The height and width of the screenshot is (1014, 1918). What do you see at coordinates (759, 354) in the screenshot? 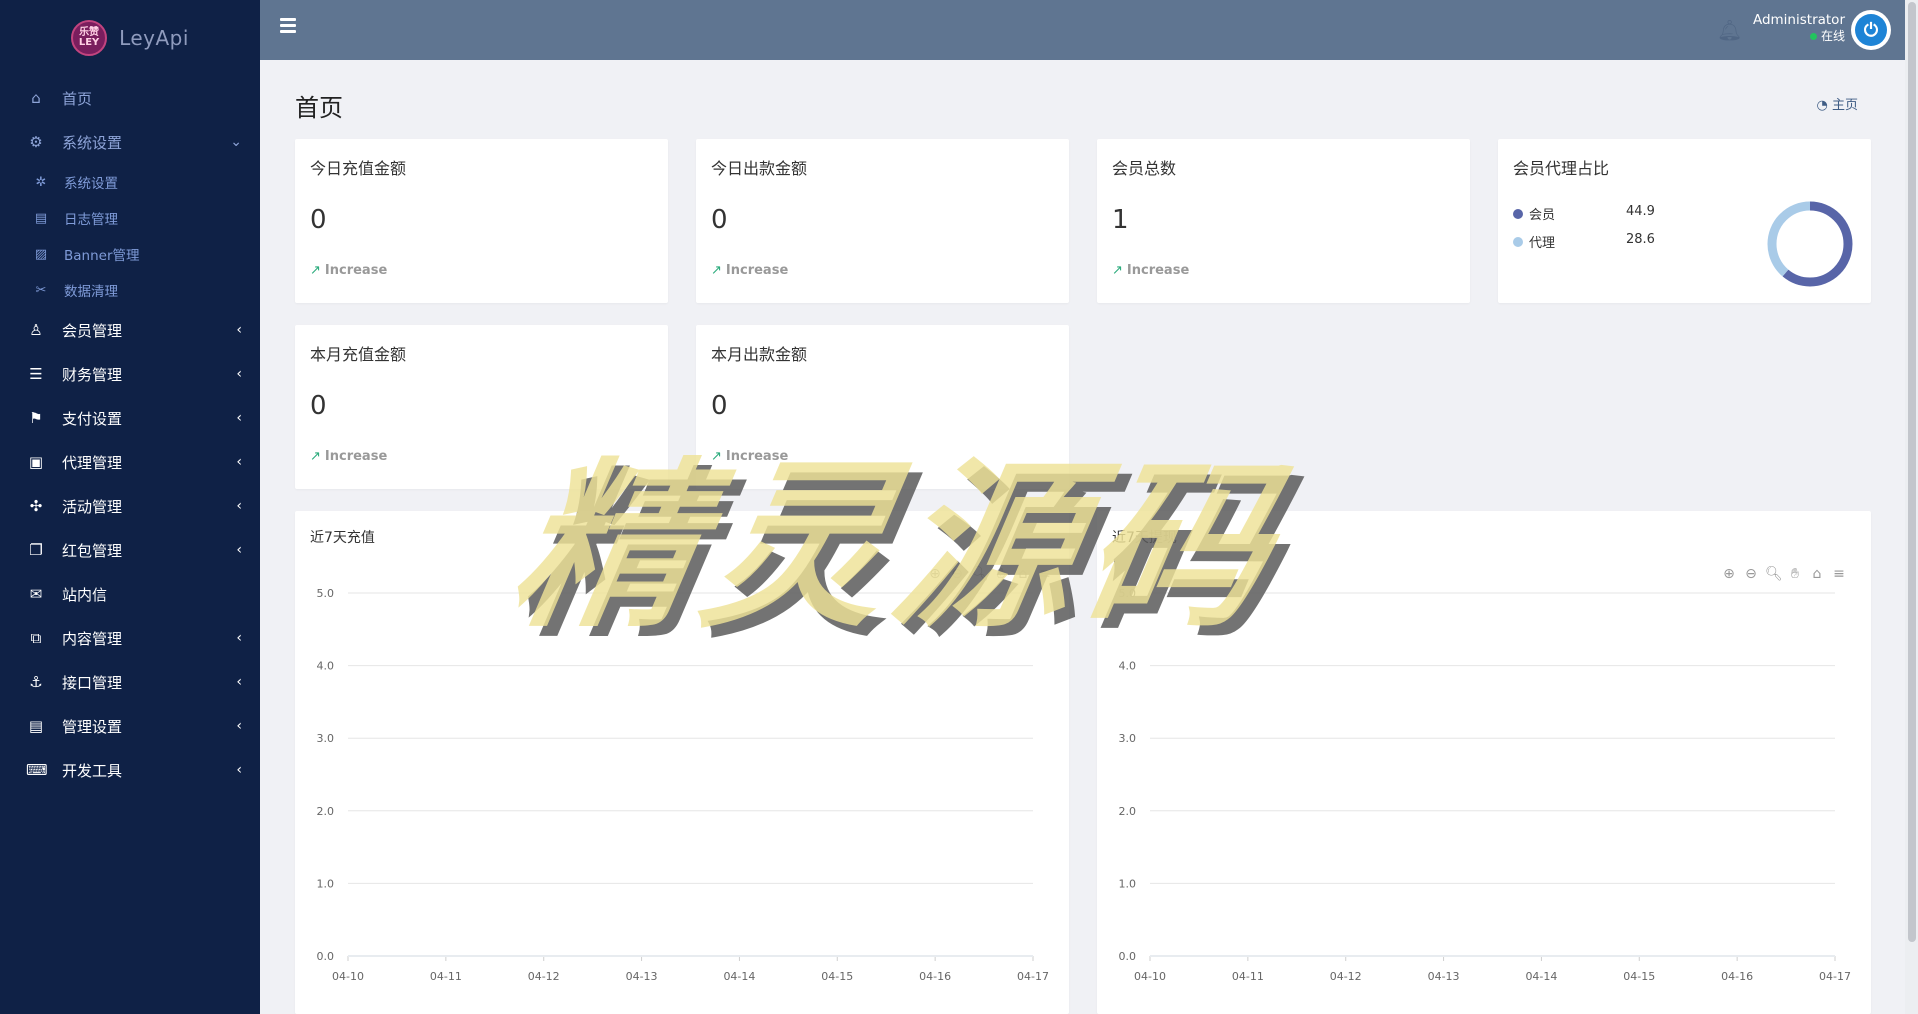
I see `stat-title: 本月出款金额` at bounding box center [759, 354].